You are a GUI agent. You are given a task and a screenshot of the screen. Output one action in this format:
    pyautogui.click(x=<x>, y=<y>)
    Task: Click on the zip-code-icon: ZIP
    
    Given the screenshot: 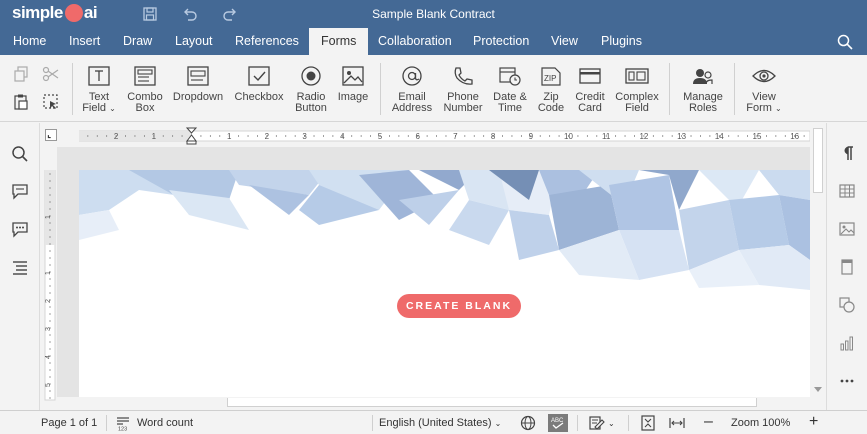 What is the action you would take?
    pyautogui.click(x=551, y=76)
    